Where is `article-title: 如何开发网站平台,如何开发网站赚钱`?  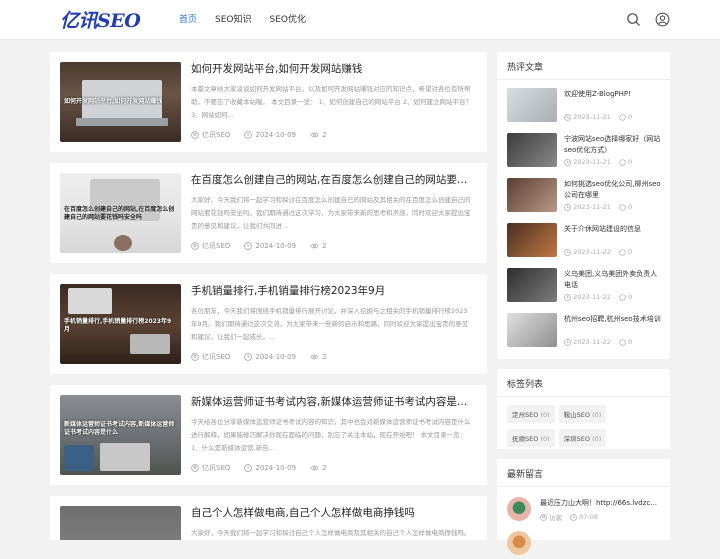
article-title: 如何开发网站平台,如何开发网站赚钱 is located at coordinates (333, 68).